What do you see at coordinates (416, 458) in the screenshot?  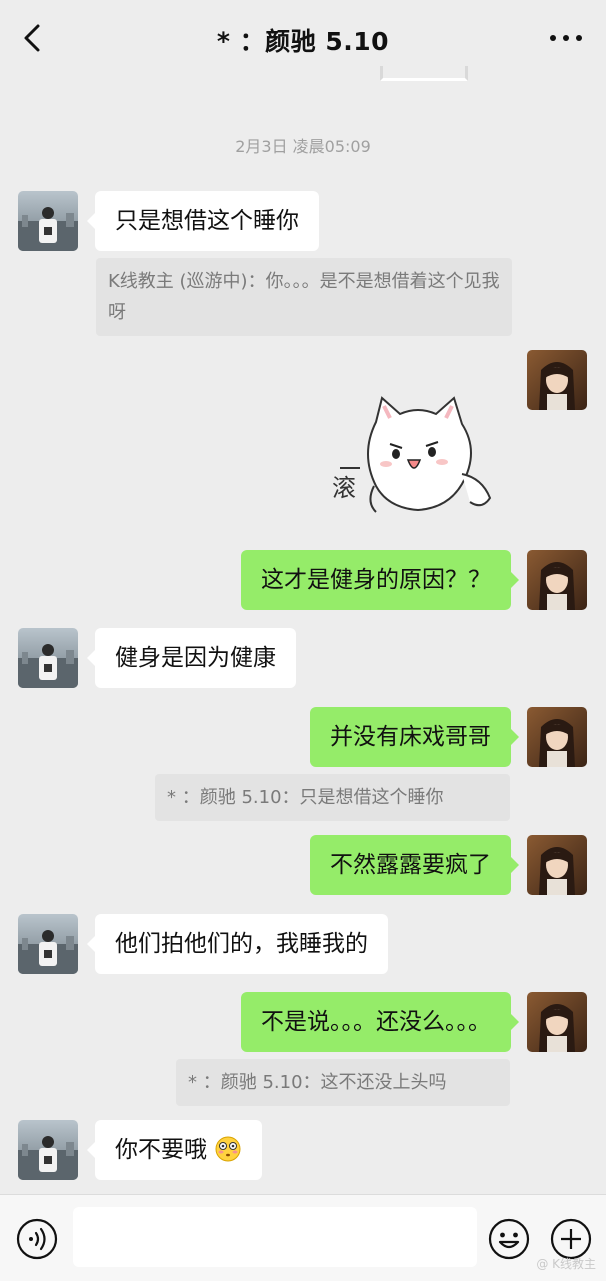 I see `cat-sticker: 滚` at bounding box center [416, 458].